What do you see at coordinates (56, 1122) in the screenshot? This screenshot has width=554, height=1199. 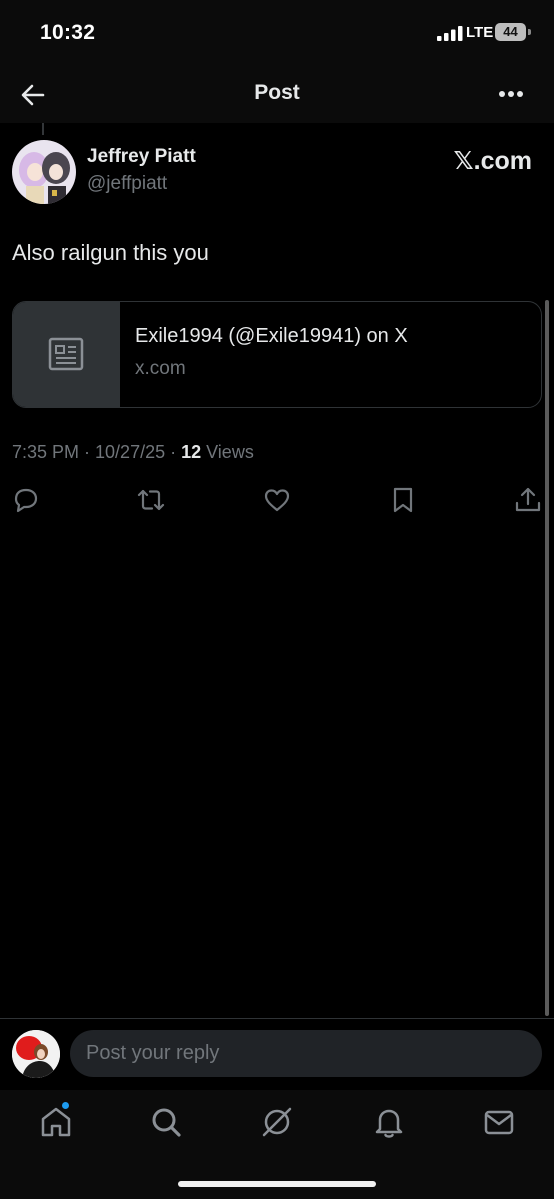 I see `home-icon` at bounding box center [56, 1122].